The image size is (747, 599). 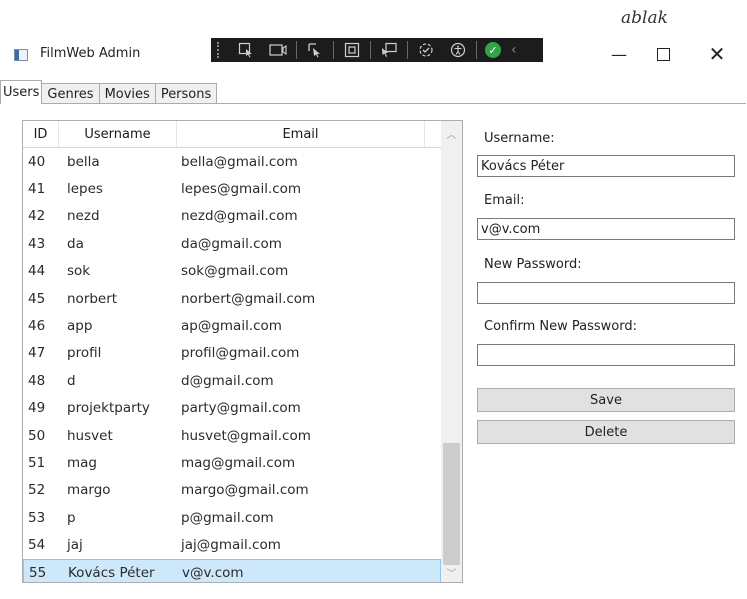 I want to click on cell-id: 46, so click(x=37, y=326).